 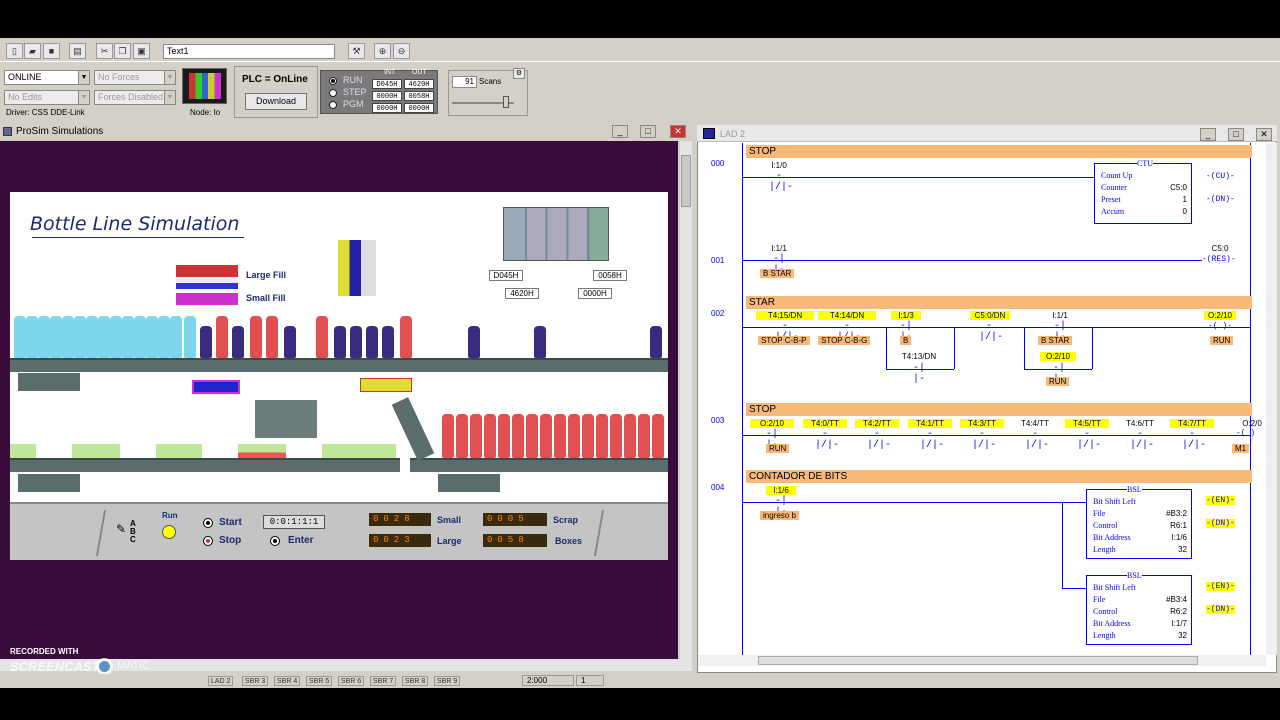 What do you see at coordinates (83, 97) in the screenshot?
I see `chevron-down-icon: ▼` at bounding box center [83, 97].